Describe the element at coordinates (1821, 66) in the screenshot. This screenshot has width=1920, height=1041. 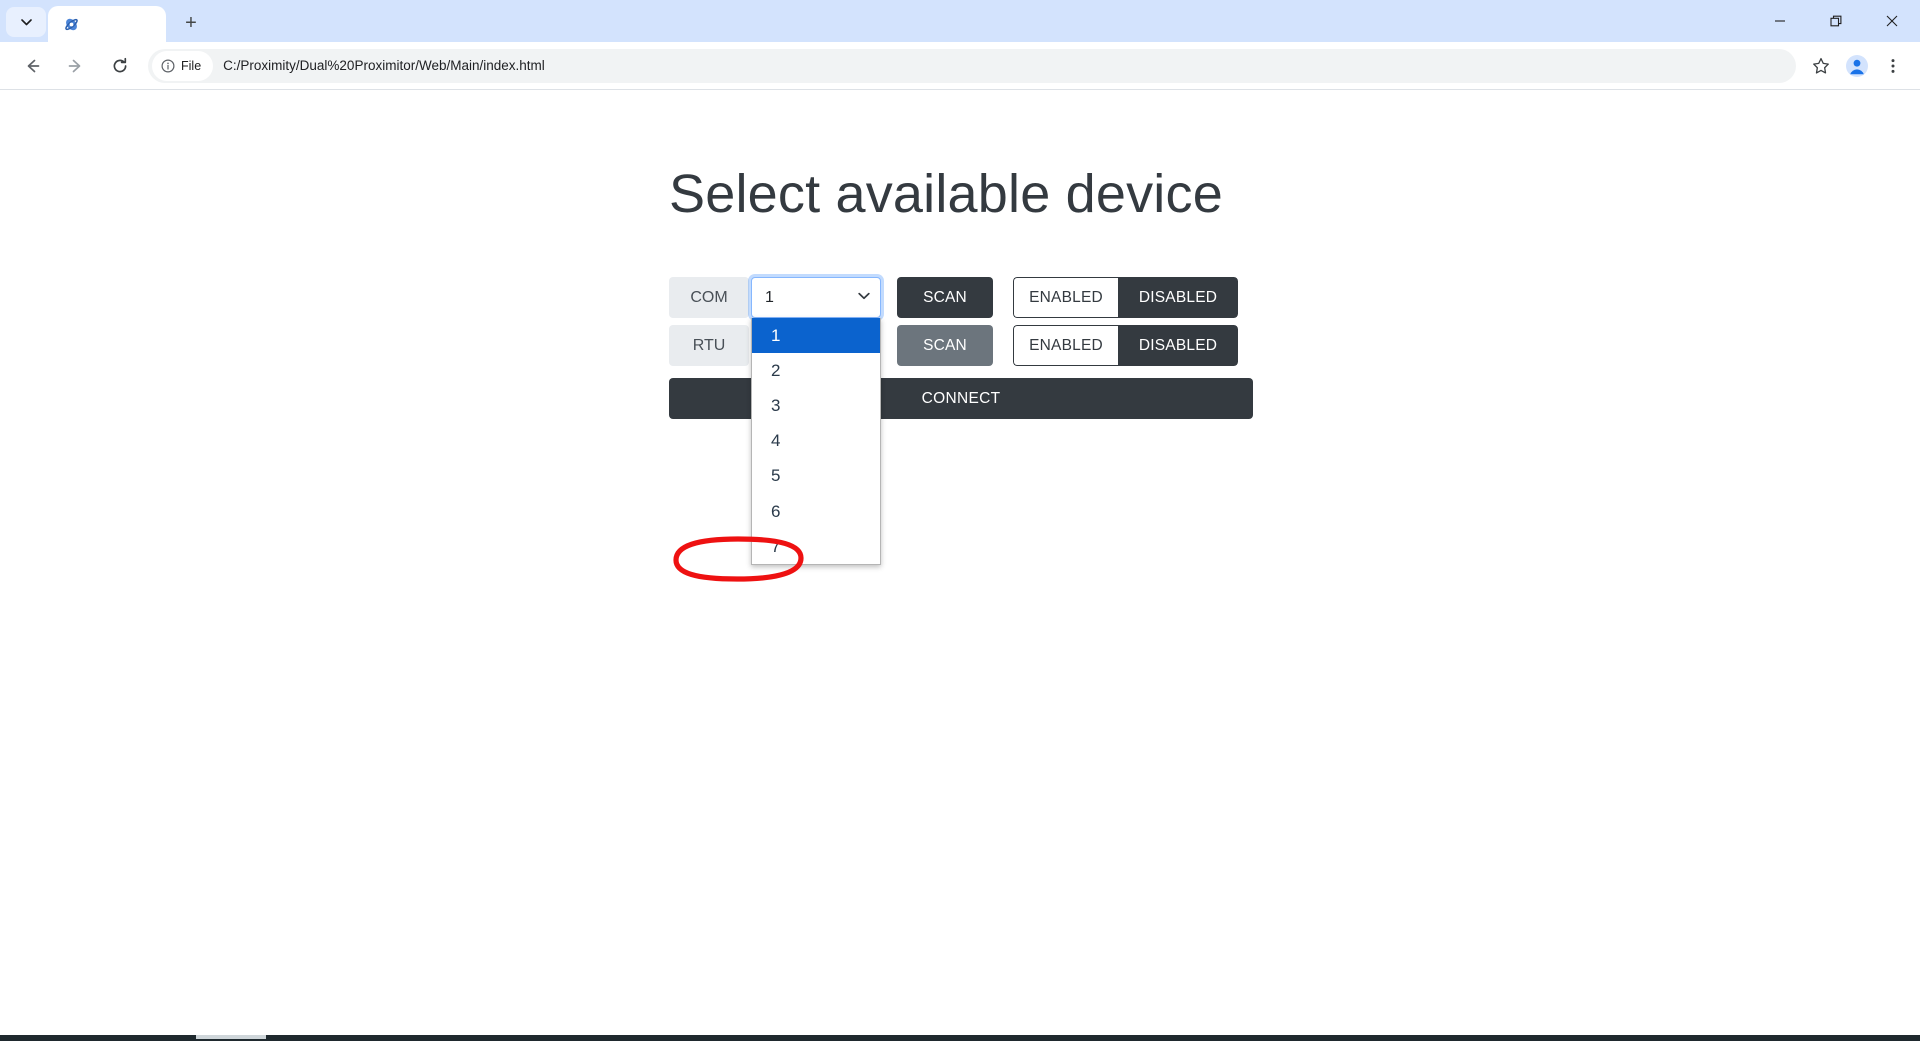
I see `star-icon` at that location.